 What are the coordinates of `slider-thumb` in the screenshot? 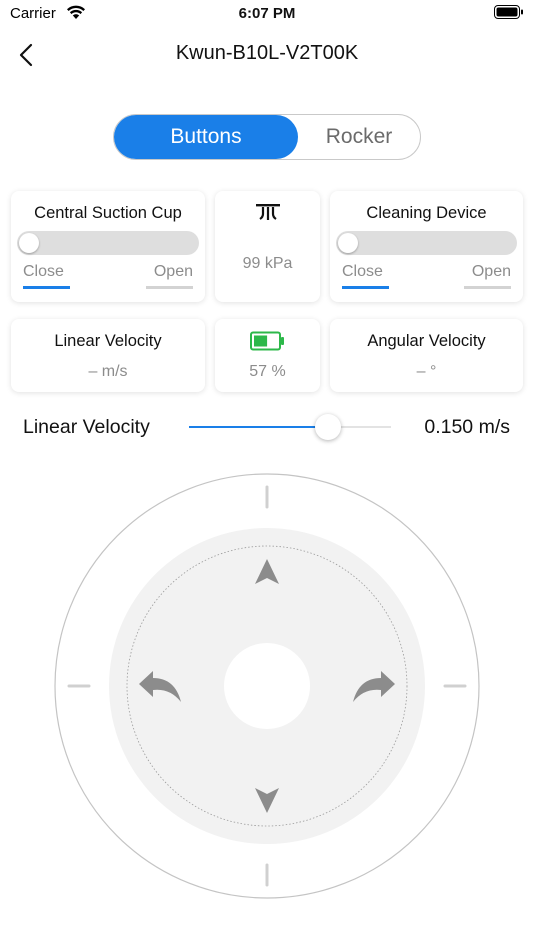 It's located at (328, 427).